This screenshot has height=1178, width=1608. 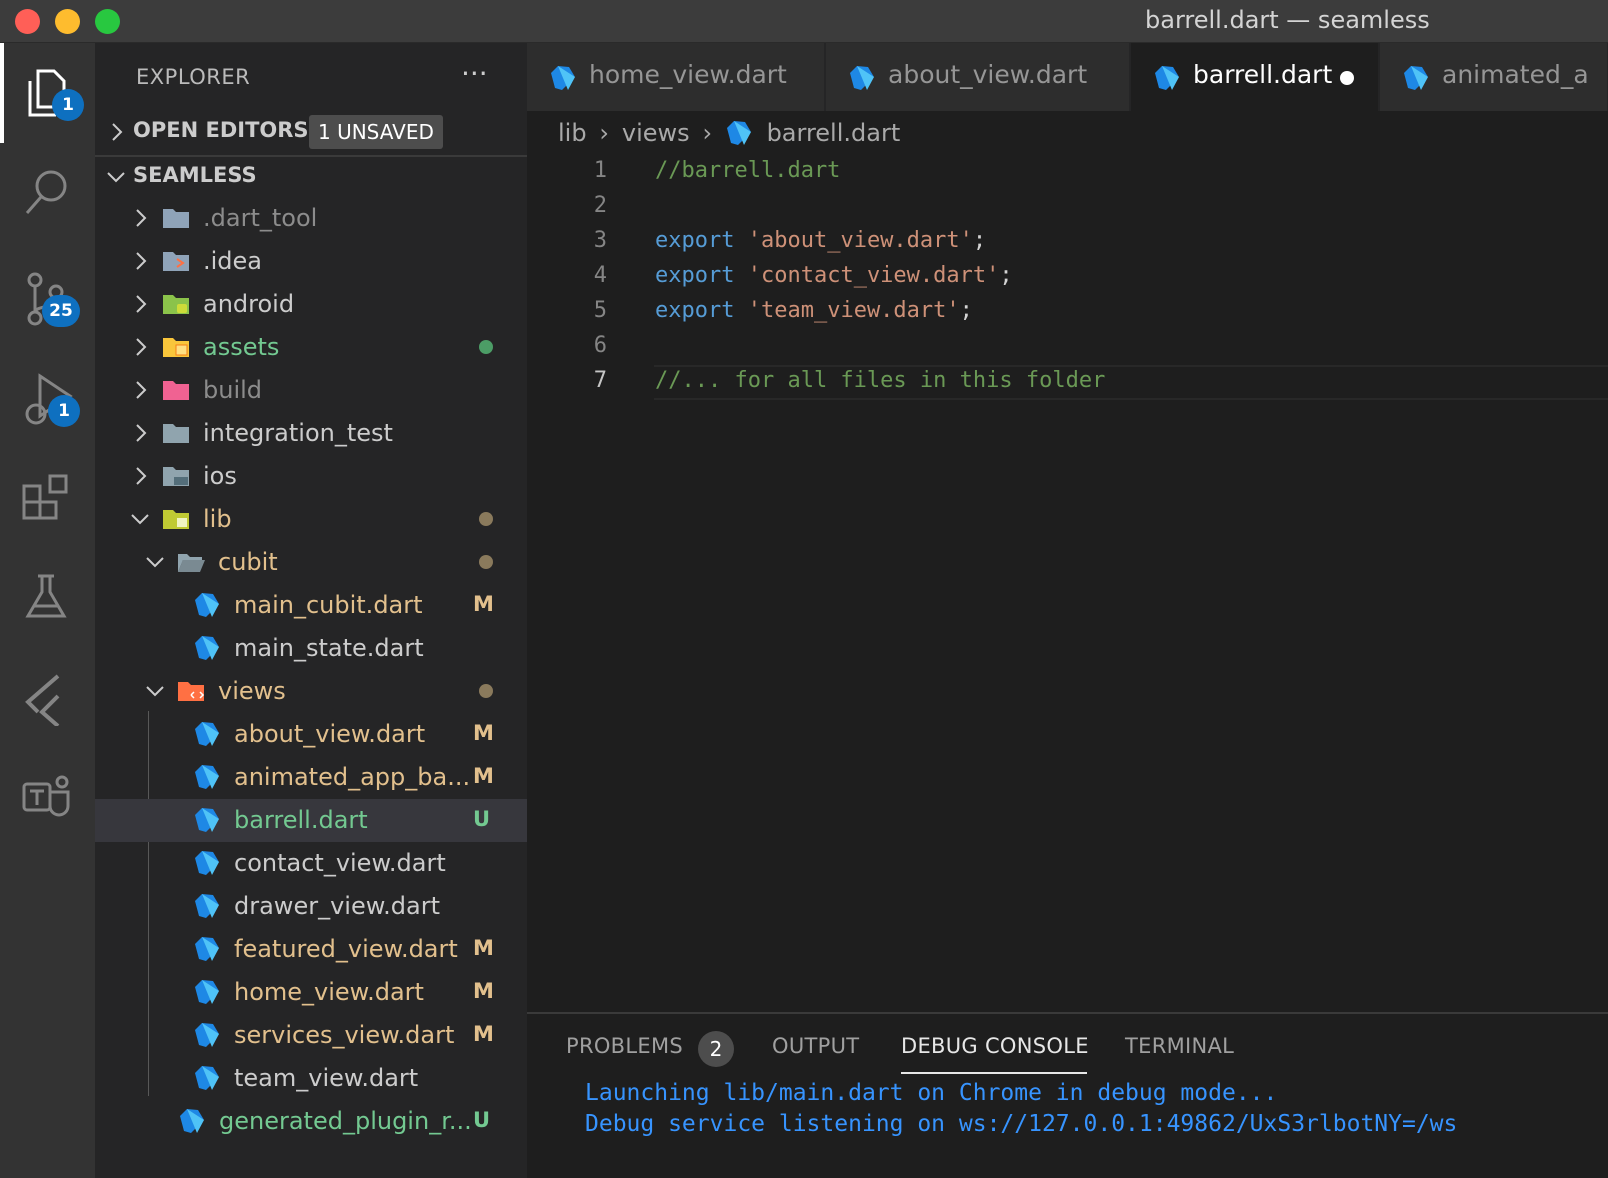 I want to click on tab-animated: animated_a, so click(x=1494, y=77).